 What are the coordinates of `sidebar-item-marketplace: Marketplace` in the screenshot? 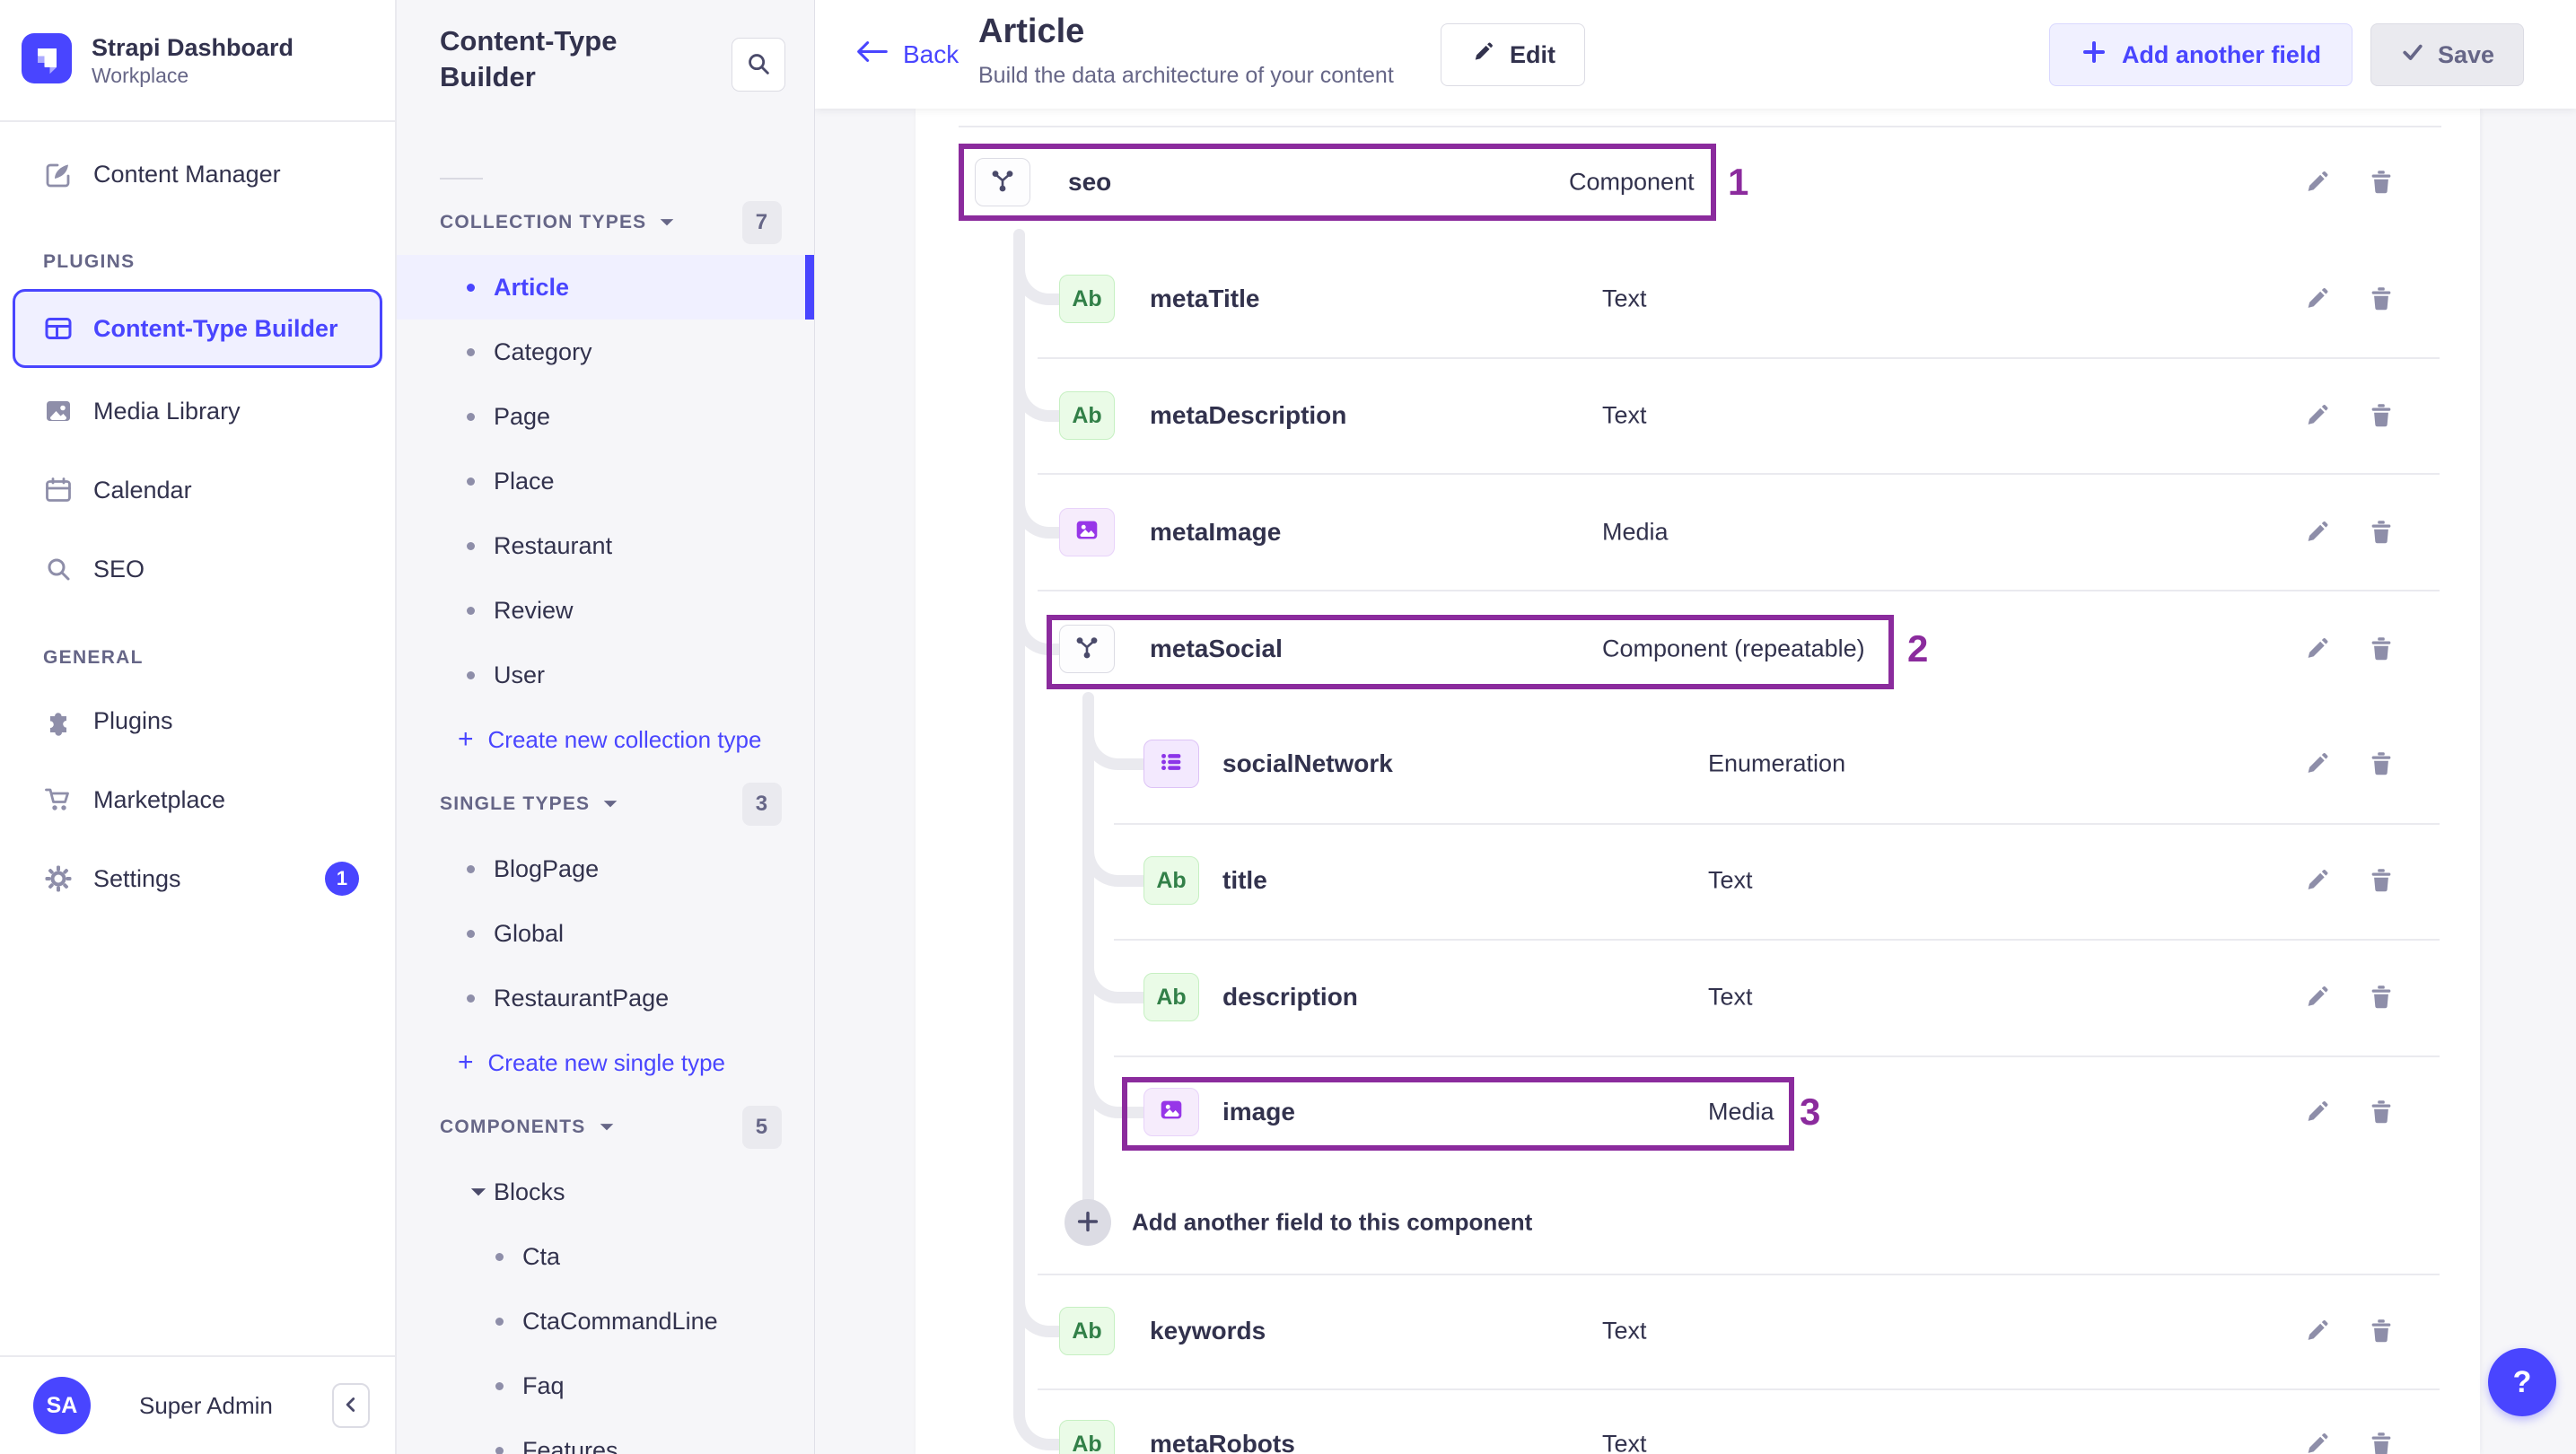 It's located at (197, 799).